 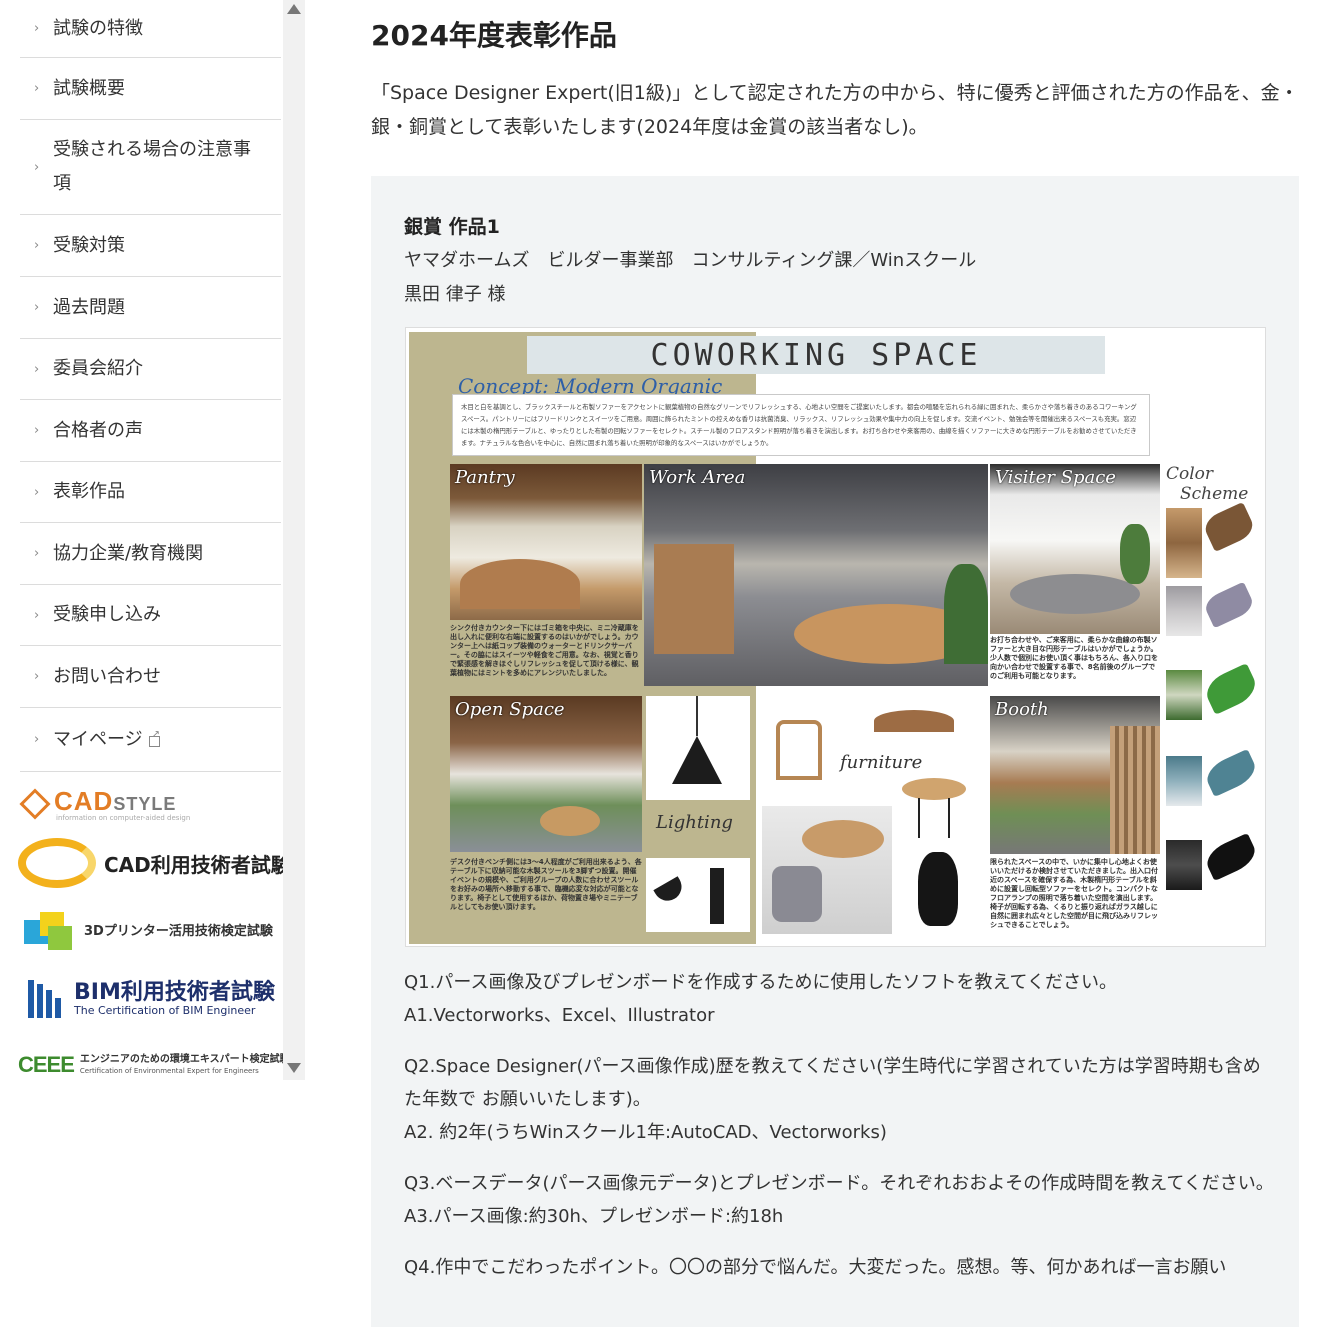 What do you see at coordinates (816, 575) in the screenshot?
I see `work-area-photo: Work Area` at bounding box center [816, 575].